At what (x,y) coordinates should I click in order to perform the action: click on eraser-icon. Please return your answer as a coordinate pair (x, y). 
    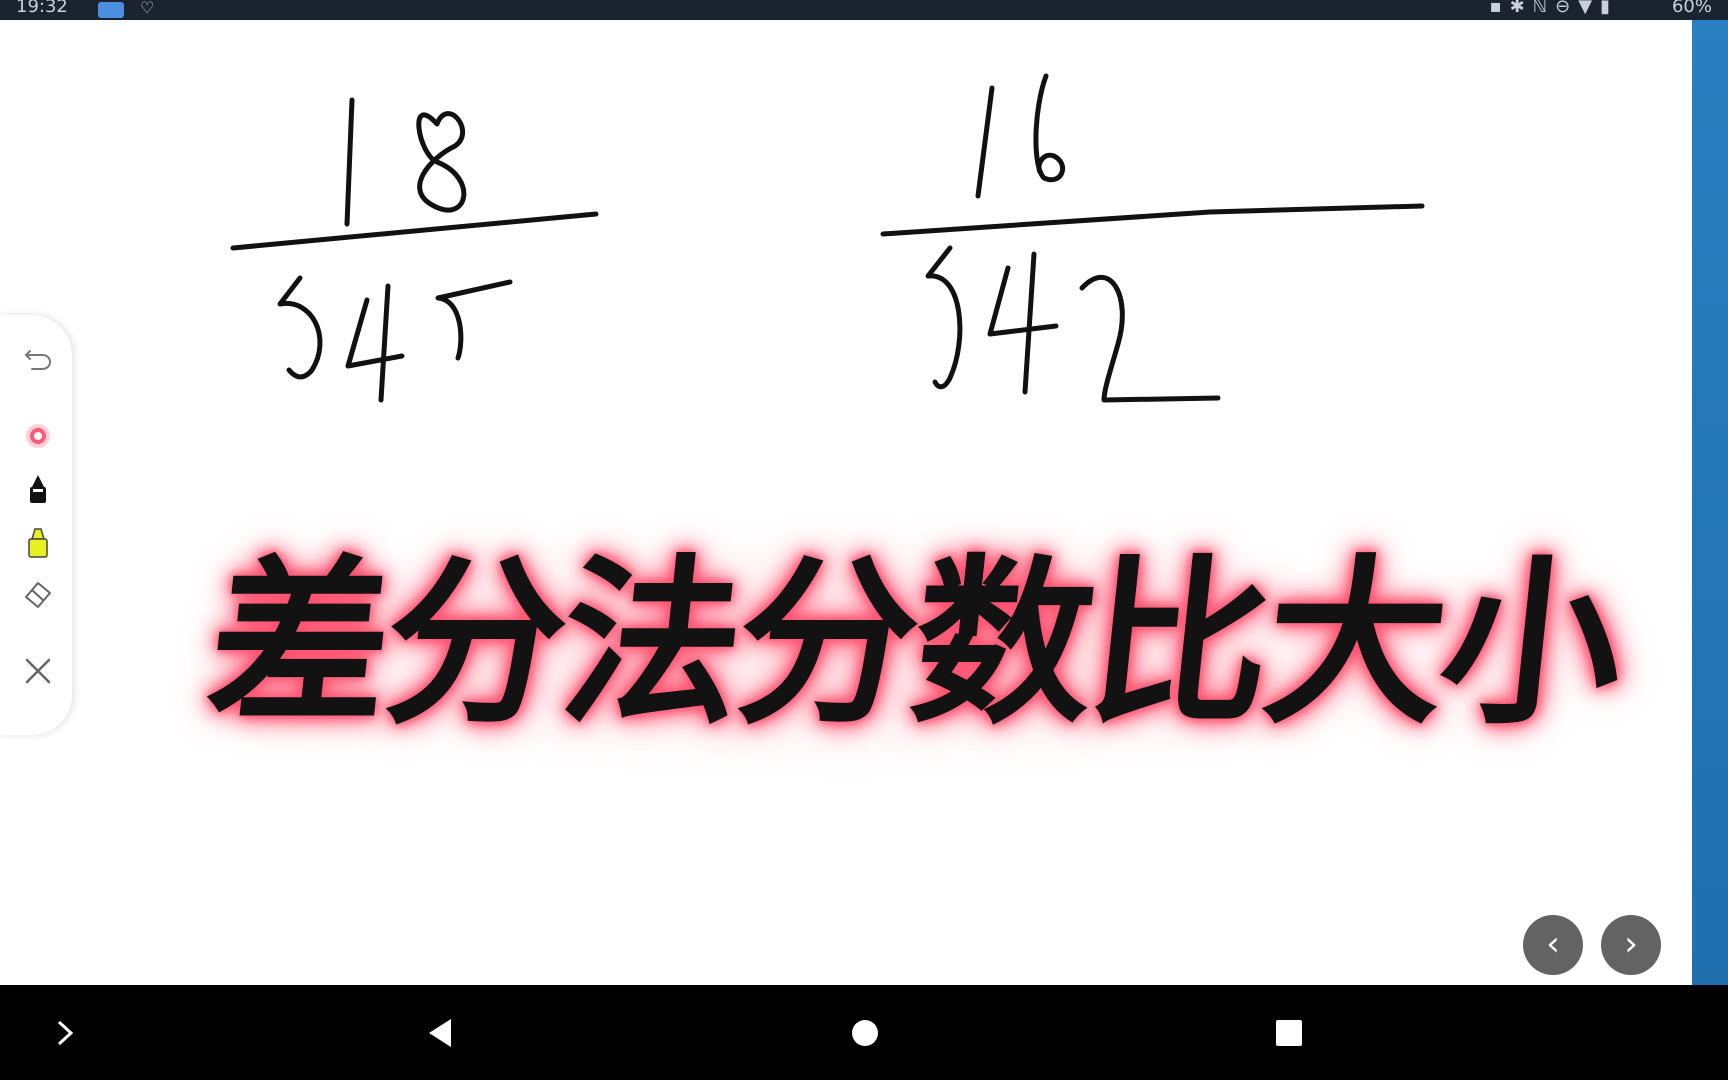
    Looking at the image, I should click on (38, 593).